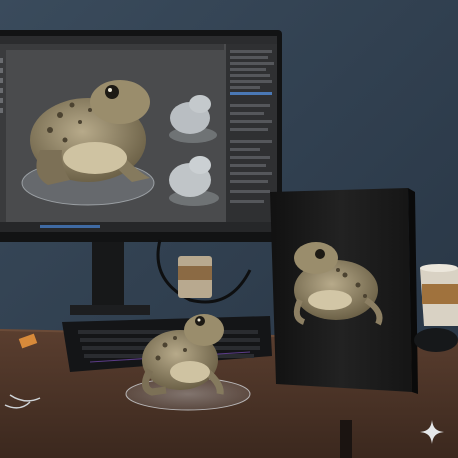  What do you see at coordinates (439, 295) in the screenshot?
I see `coffee-cup` at bounding box center [439, 295].